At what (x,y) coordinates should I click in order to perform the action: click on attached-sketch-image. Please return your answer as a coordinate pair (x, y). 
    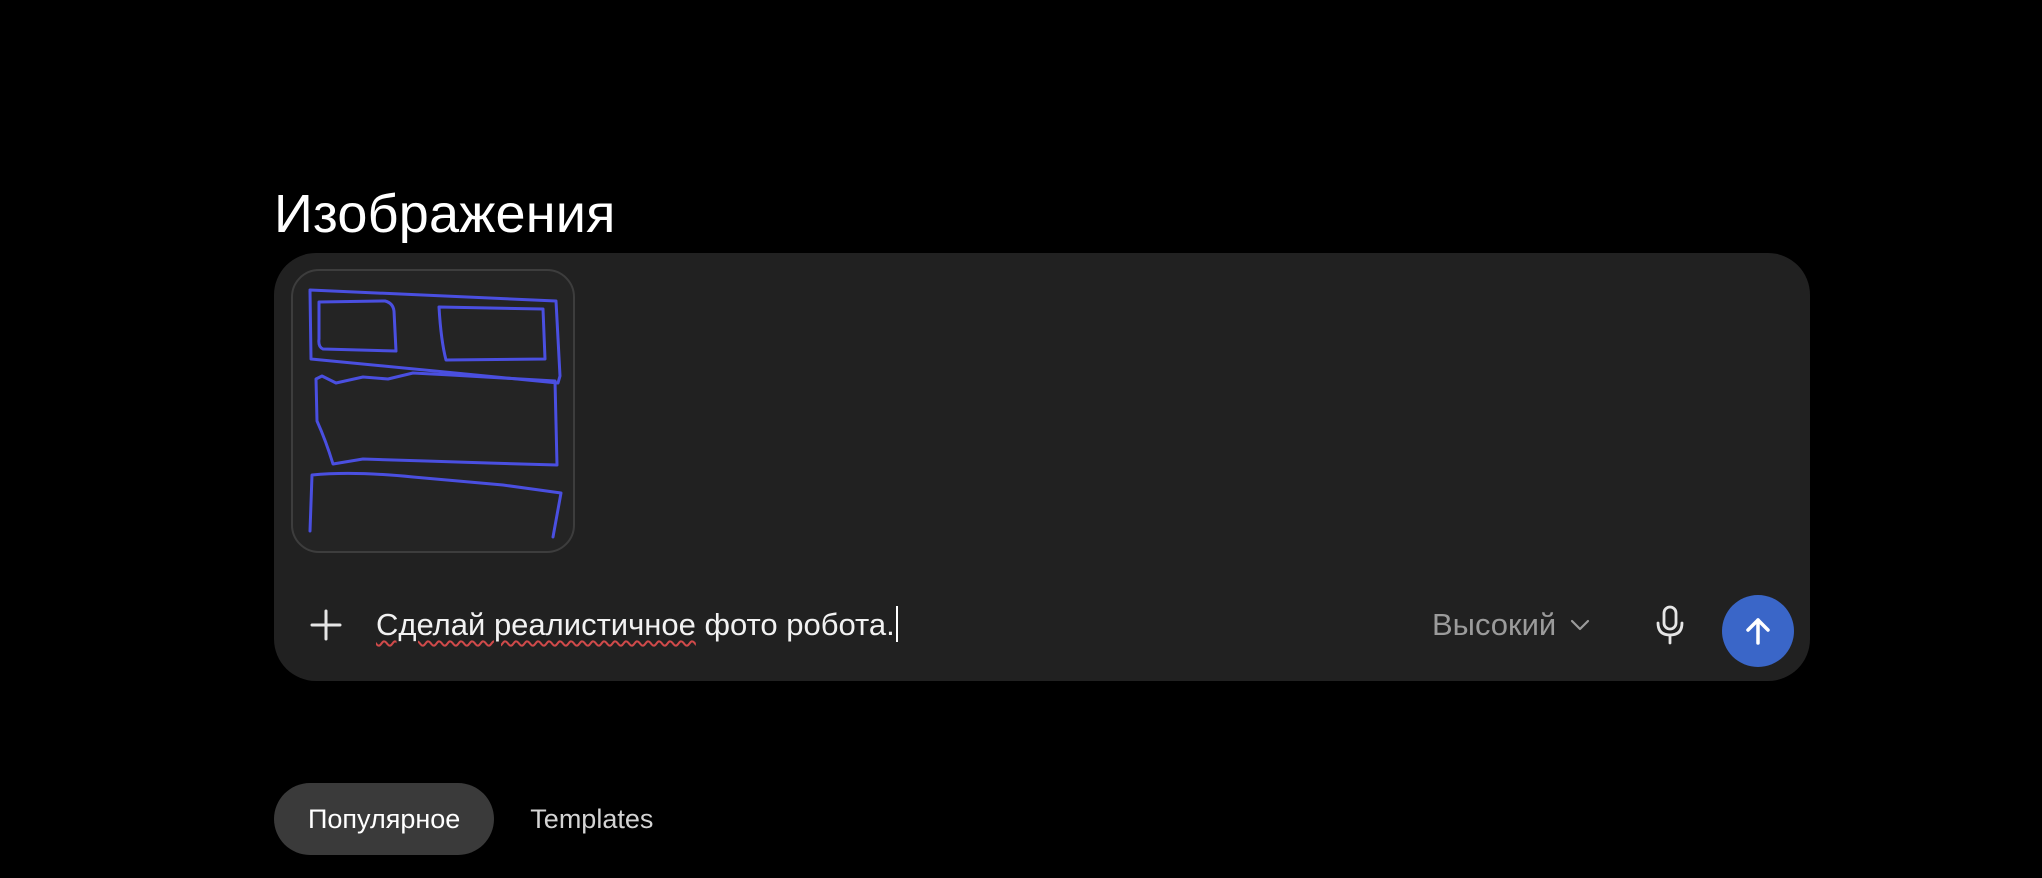
    Looking at the image, I should click on (433, 411).